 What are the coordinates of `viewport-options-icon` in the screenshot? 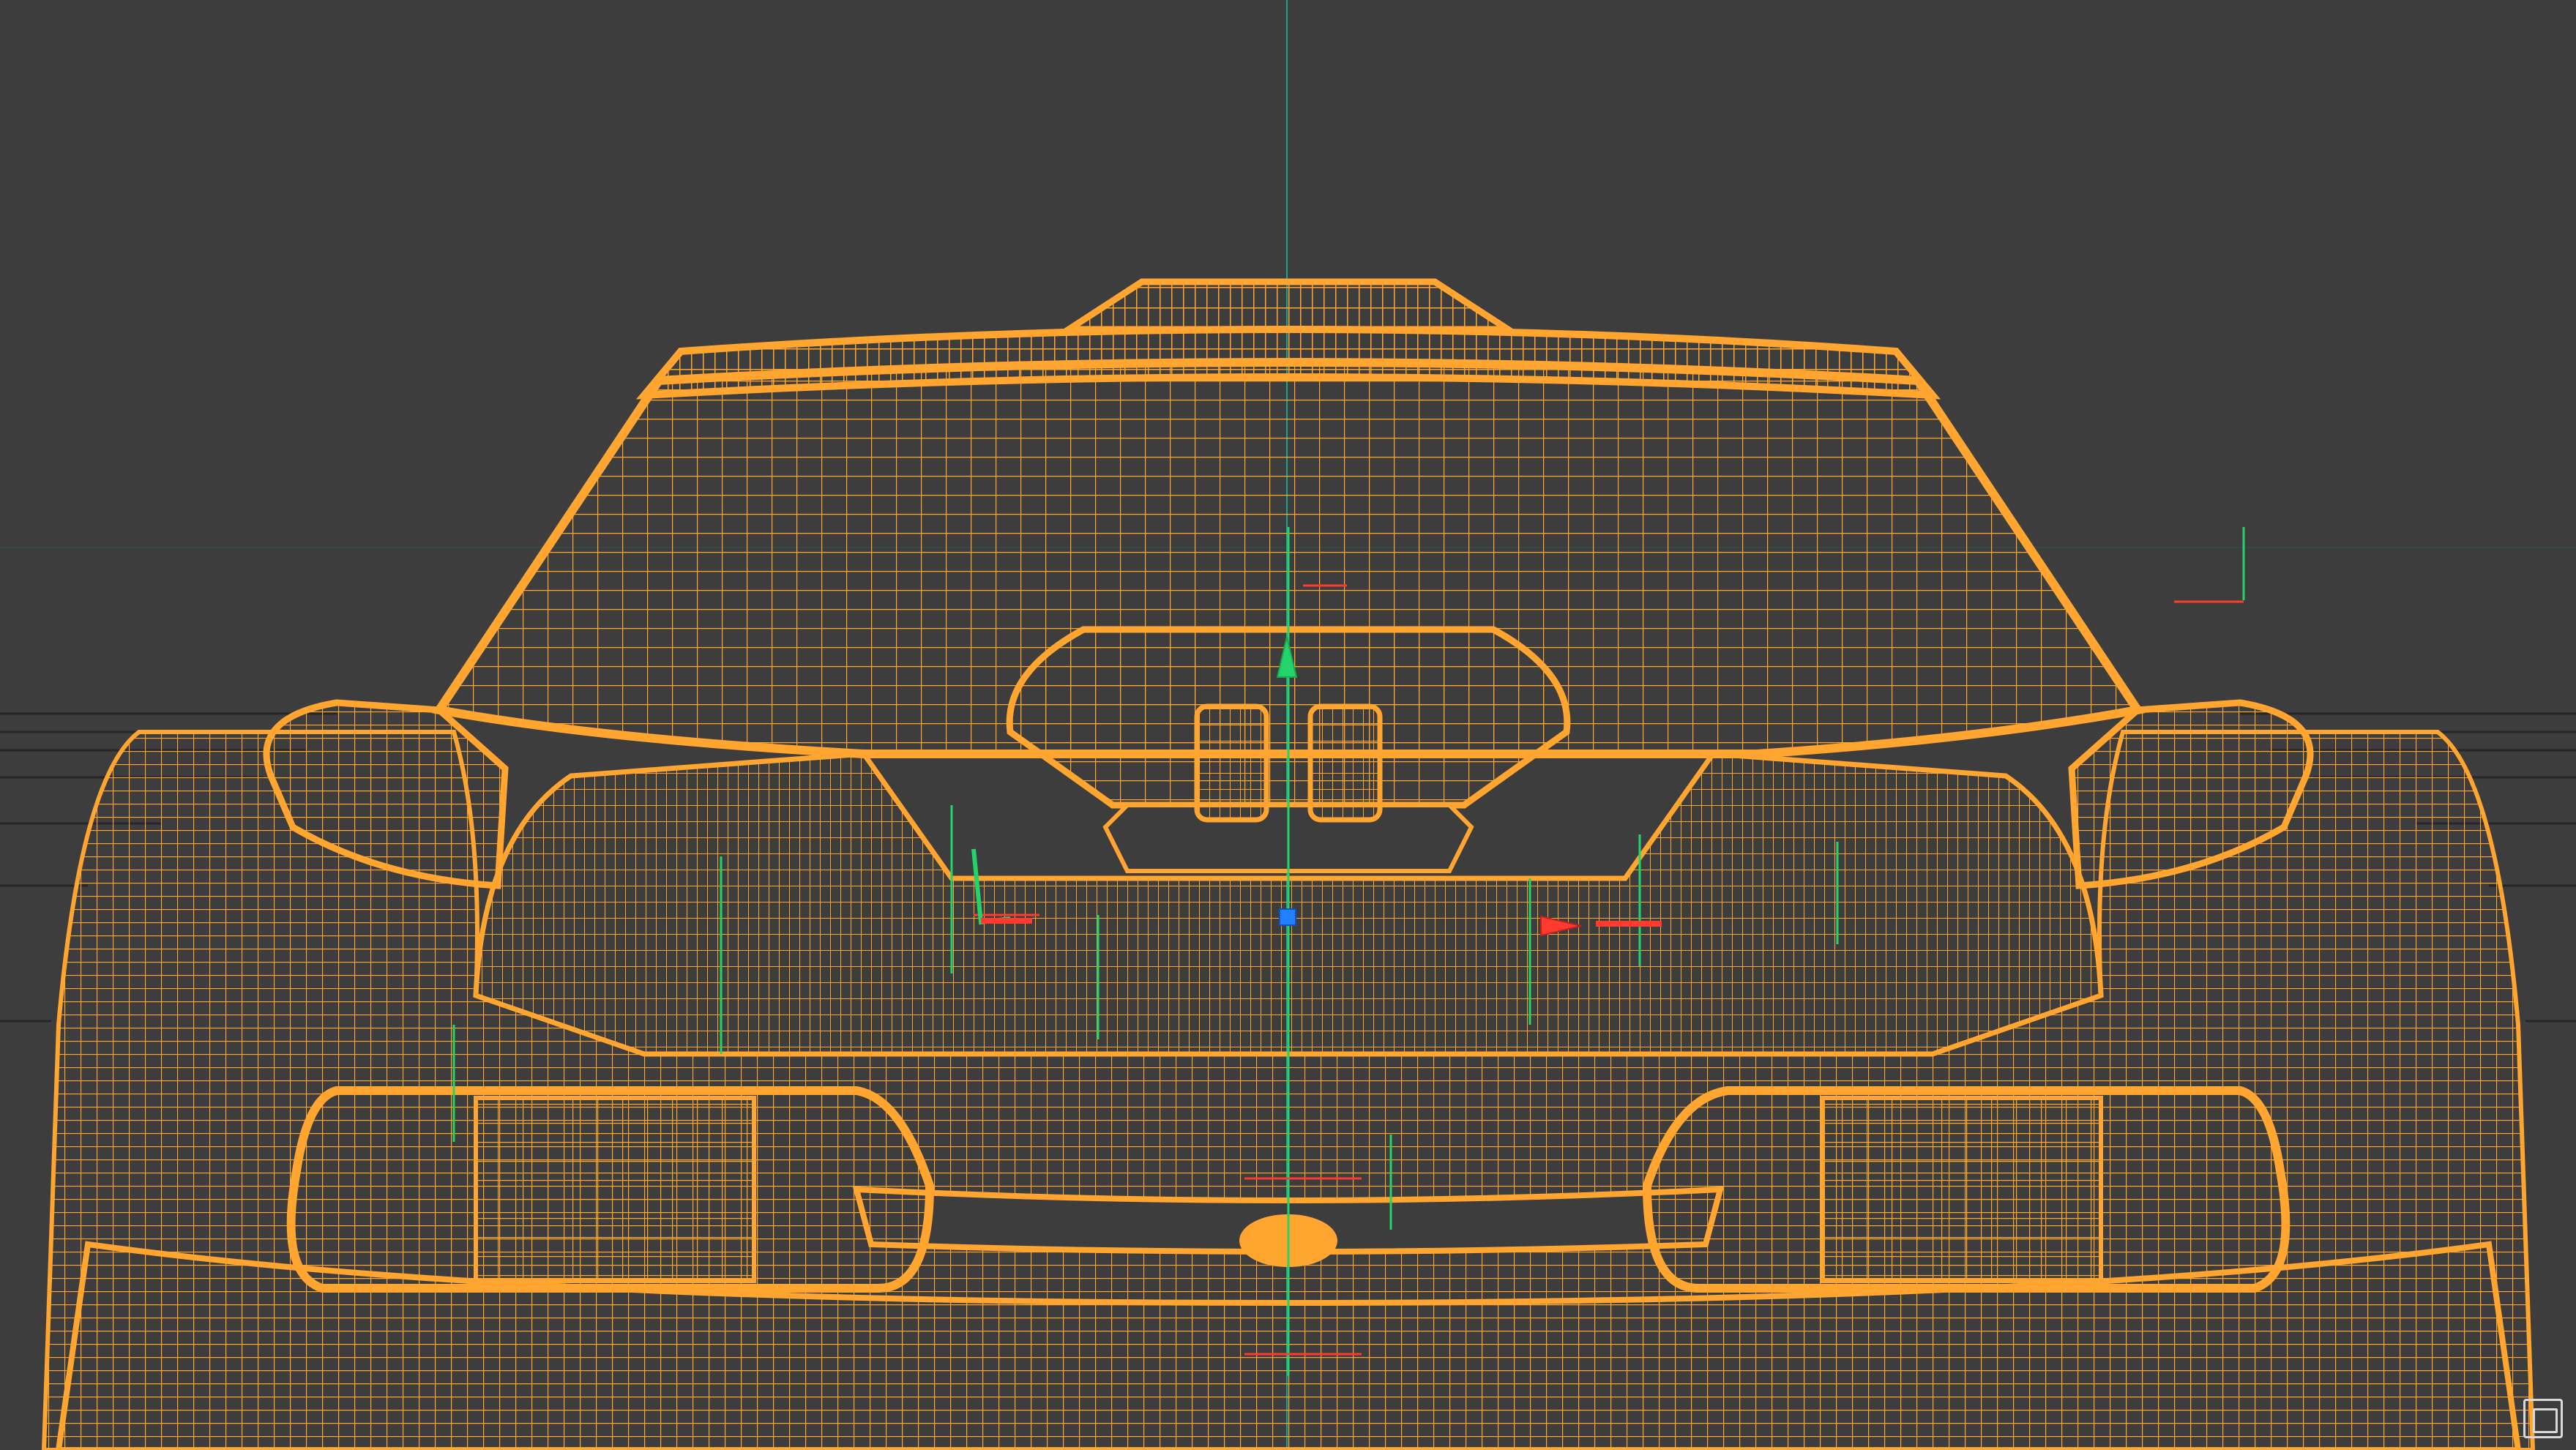 It's located at (2543, 1418).